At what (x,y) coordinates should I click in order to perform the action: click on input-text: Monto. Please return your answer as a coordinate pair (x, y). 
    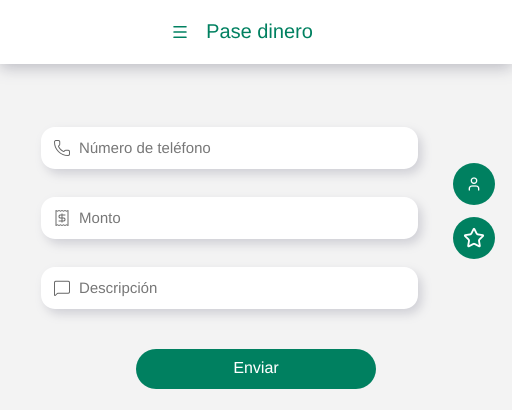
    Looking at the image, I should click on (241, 218).